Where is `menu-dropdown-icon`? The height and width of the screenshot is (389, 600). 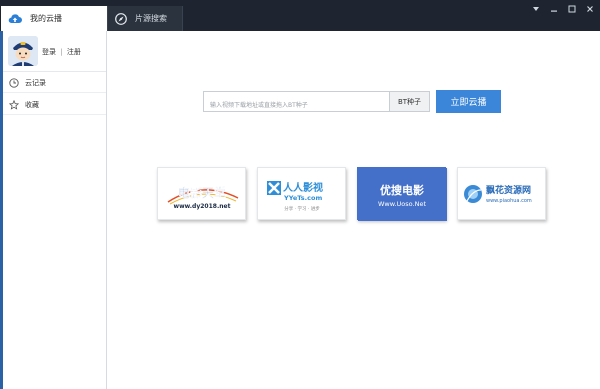 menu-dropdown-icon is located at coordinates (536, 9).